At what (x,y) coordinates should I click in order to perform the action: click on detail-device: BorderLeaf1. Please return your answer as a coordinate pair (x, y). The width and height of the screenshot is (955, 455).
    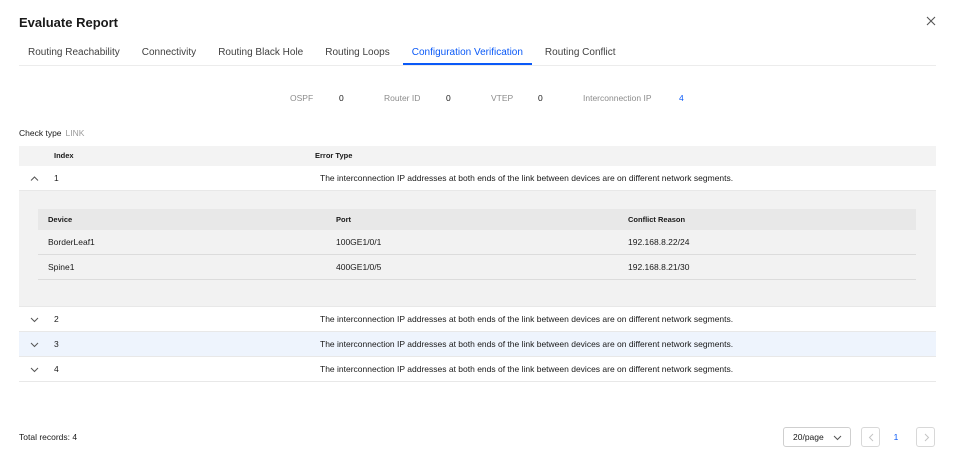
    Looking at the image, I should click on (71, 242).